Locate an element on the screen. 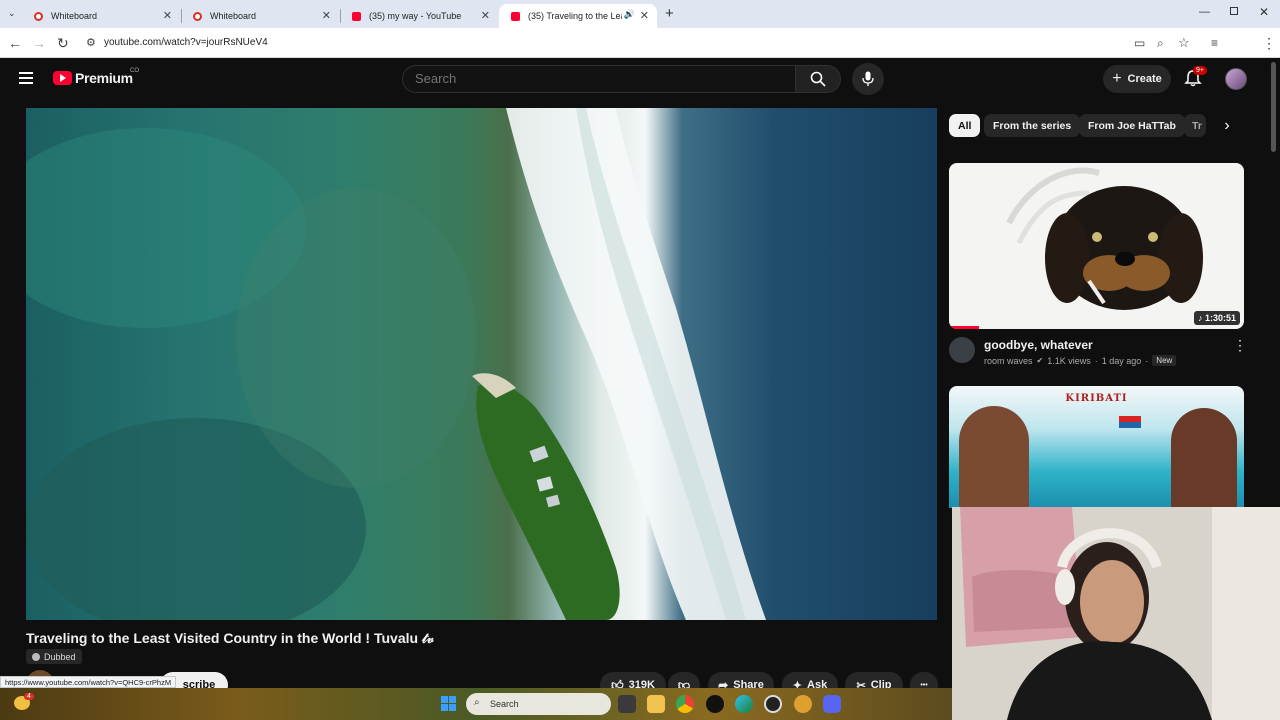 This screenshot has height=720, width=1280. site-info-icon: ⚙ is located at coordinates (91, 43).